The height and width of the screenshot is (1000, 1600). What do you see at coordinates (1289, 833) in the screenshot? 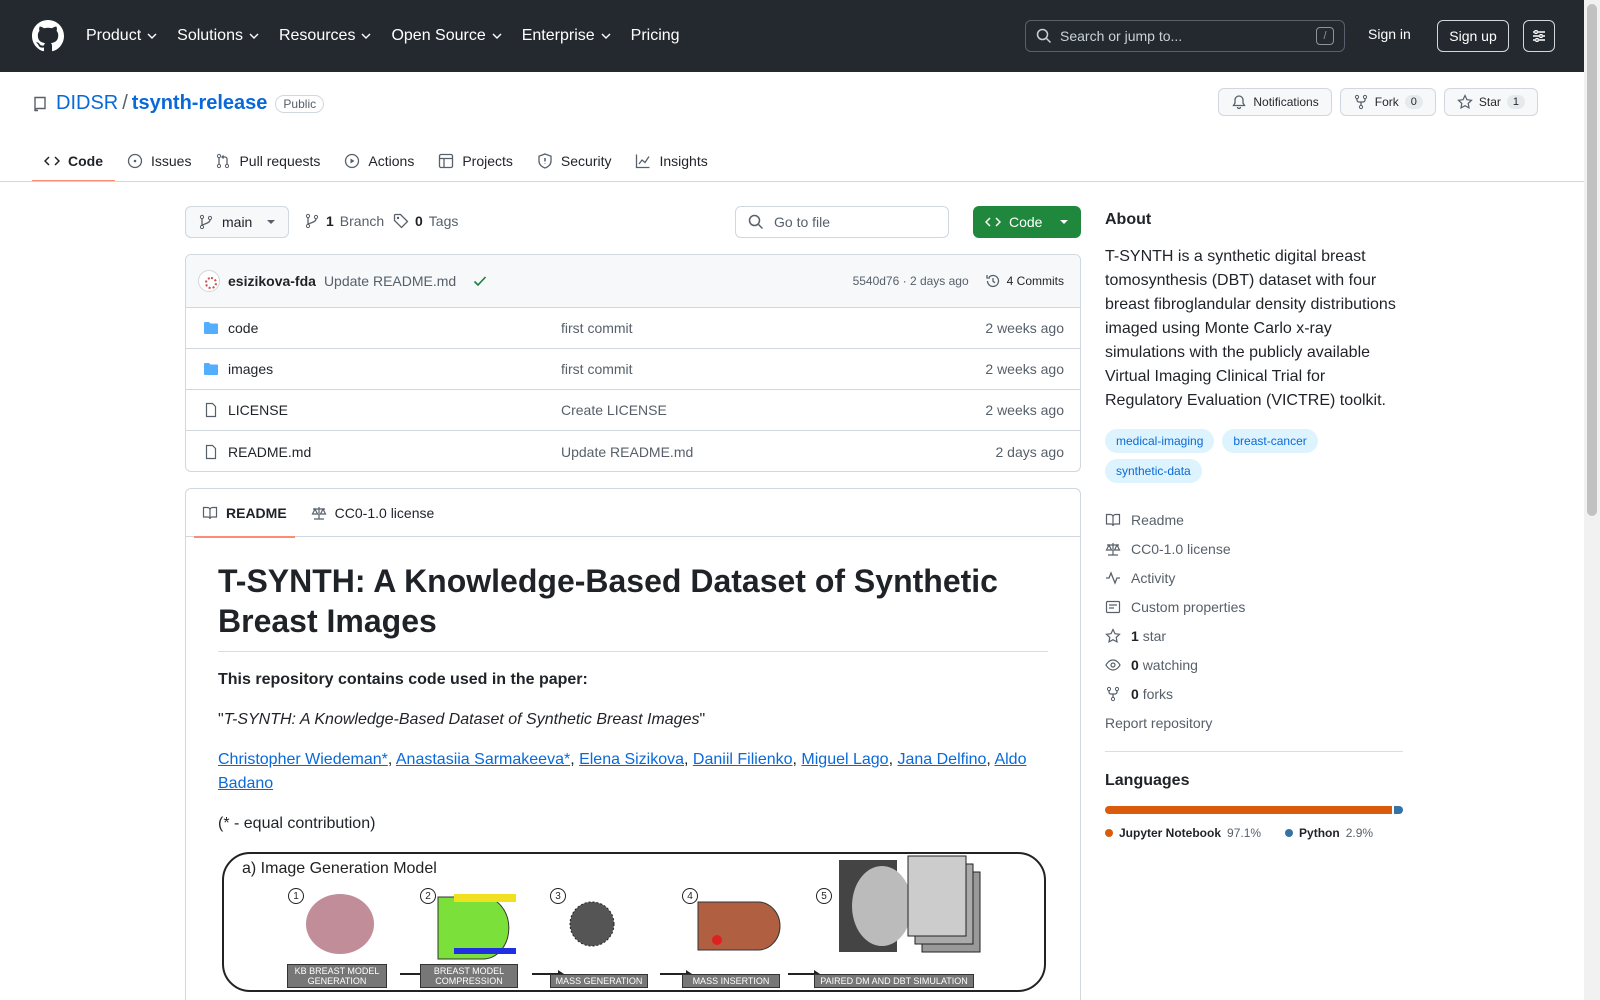
I see `language-color-dot` at bounding box center [1289, 833].